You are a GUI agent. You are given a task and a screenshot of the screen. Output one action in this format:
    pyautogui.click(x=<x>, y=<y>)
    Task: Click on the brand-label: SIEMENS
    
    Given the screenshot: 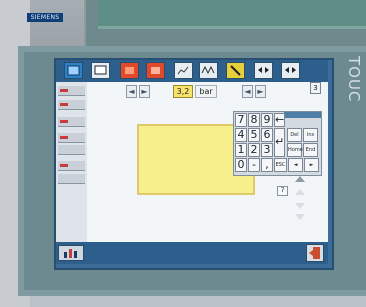 What is the action you would take?
    pyautogui.click(x=45, y=17)
    